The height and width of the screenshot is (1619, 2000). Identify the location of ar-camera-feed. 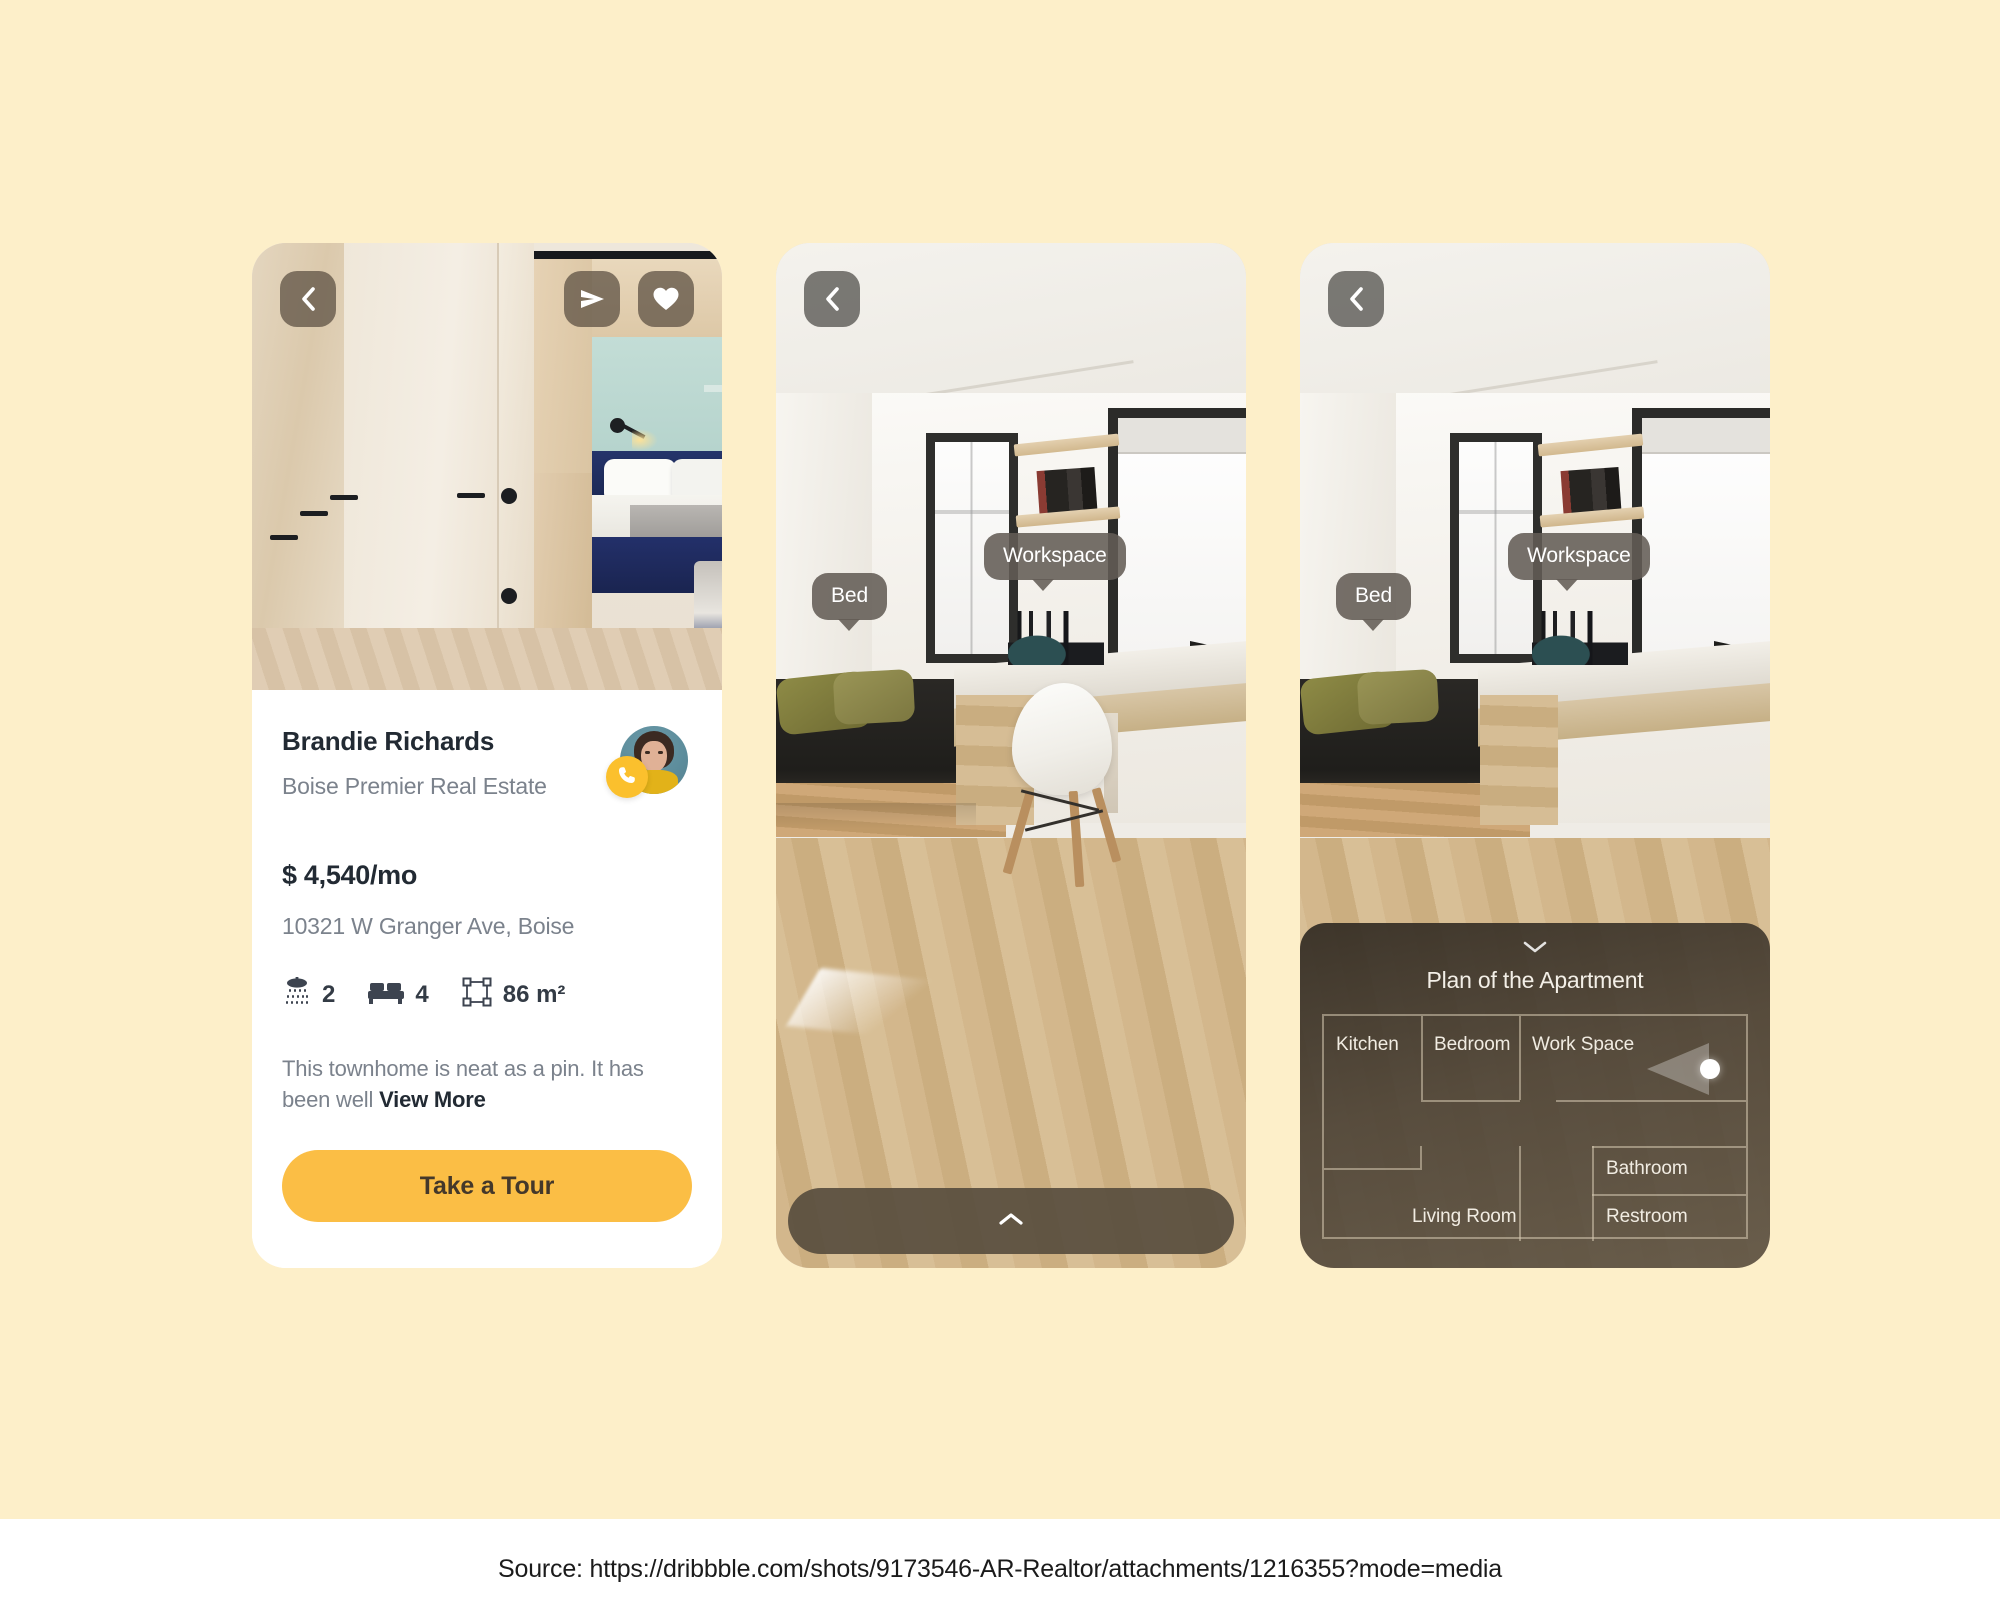
(1011, 755).